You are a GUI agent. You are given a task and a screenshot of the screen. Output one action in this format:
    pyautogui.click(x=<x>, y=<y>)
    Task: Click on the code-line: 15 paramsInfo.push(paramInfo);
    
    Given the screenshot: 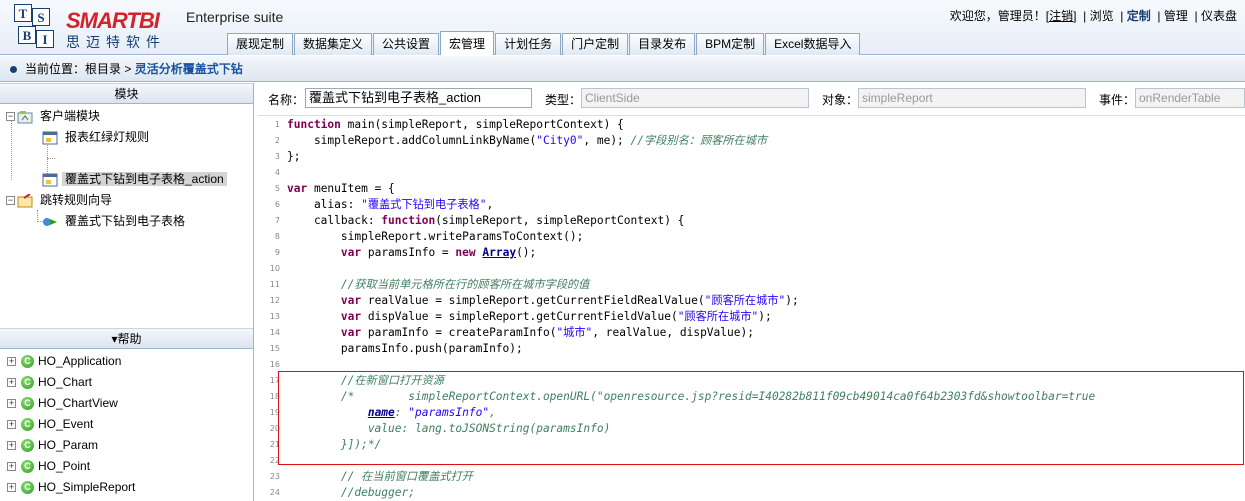 What is the action you would take?
    pyautogui.click(x=751, y=349)
    